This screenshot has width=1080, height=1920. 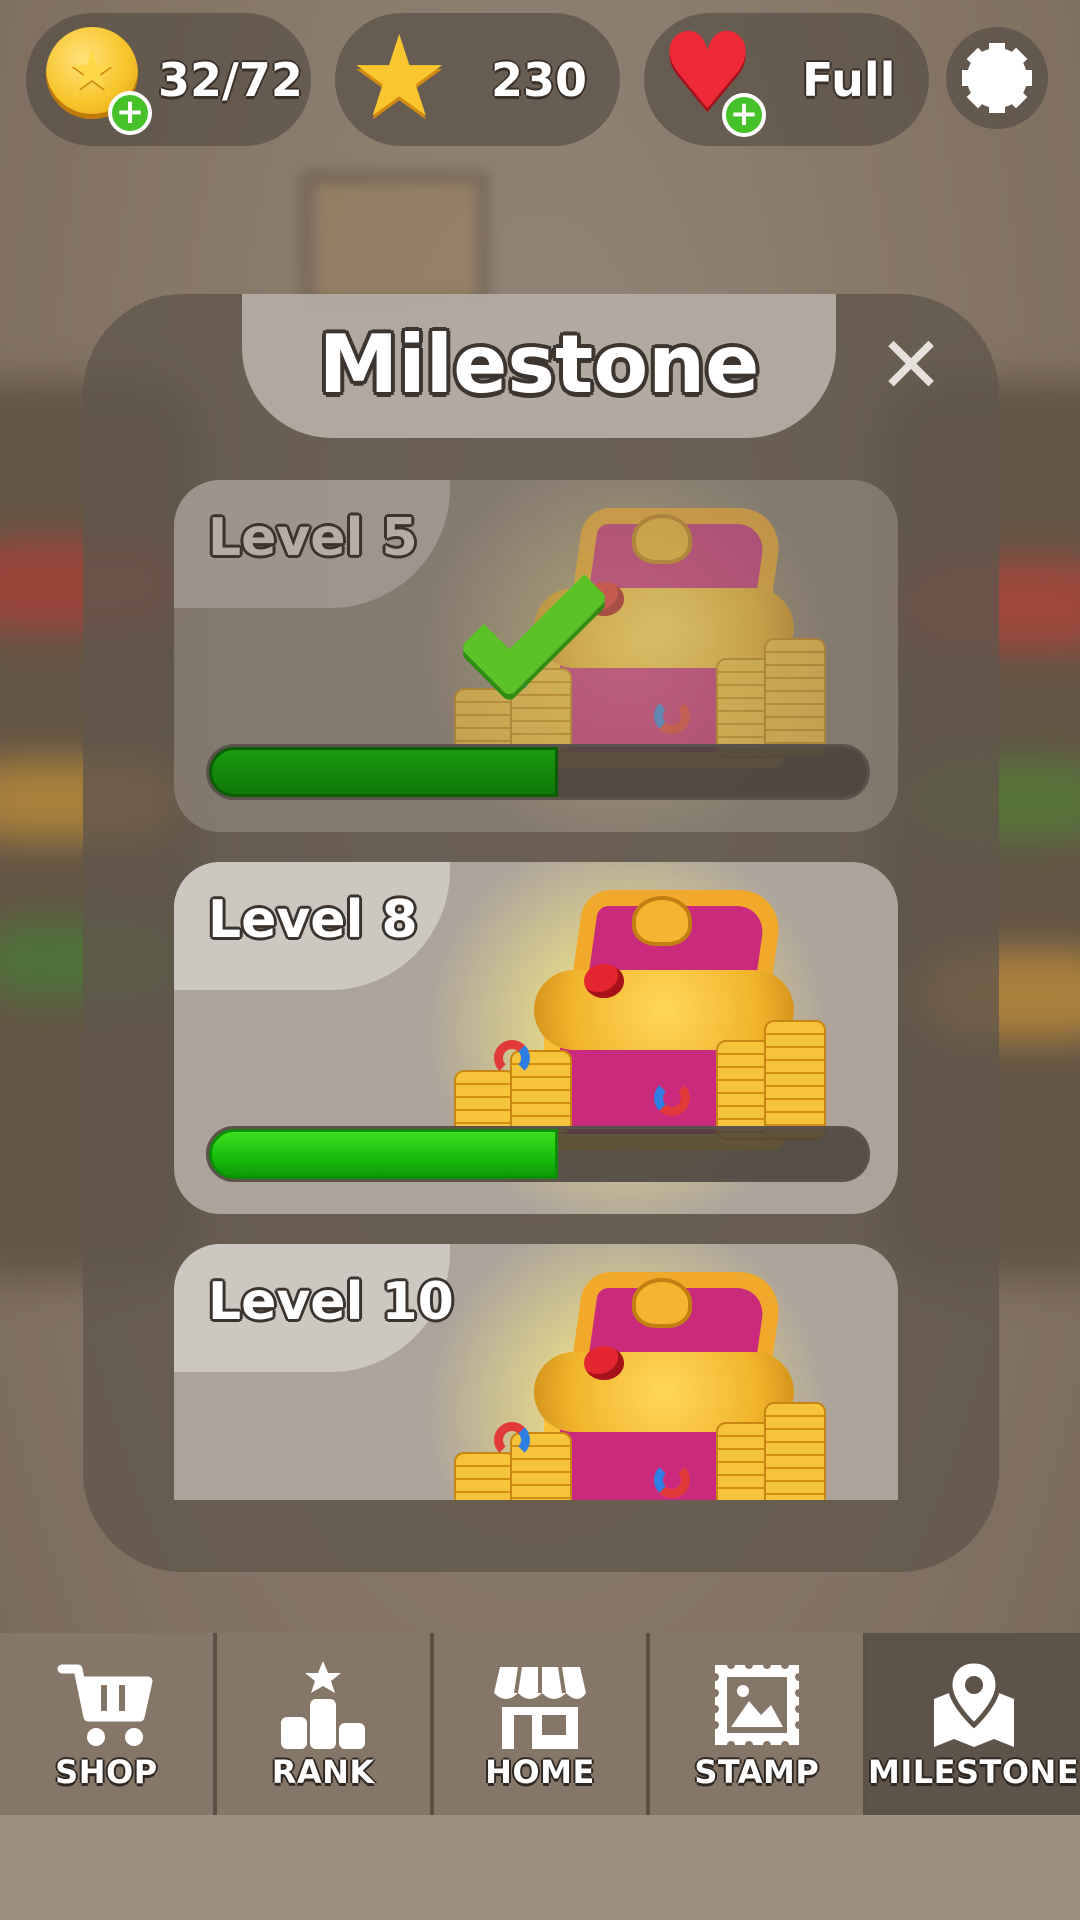 What do you see at coordinates (539, 80) in the screenshot?
I see `stars-value: 230` at bounding box center [539, 80].